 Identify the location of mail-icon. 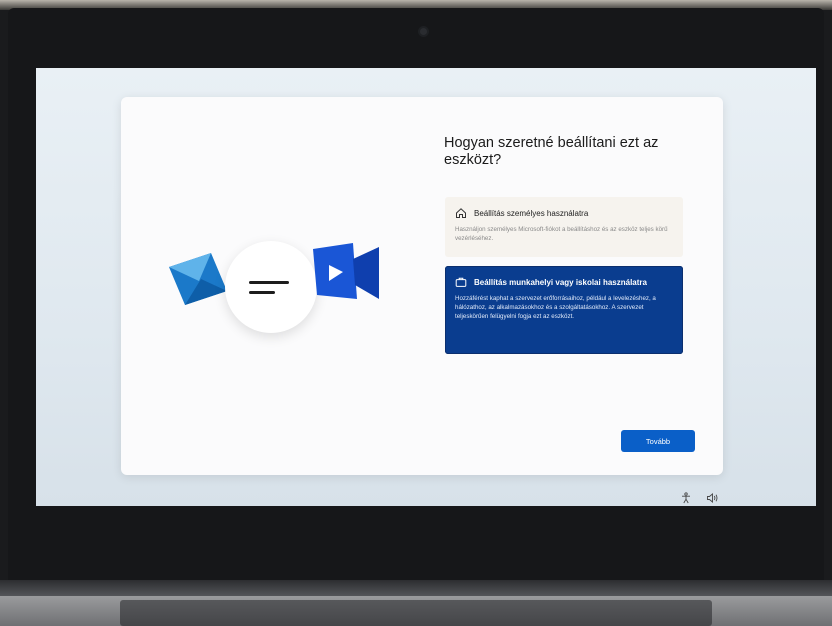
(198, 279).